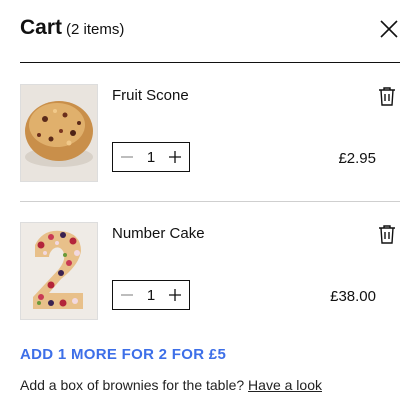  Describe the element at coordinates (41, 27) in the screenshot. I see `cart-title-text: Cart` at that location.